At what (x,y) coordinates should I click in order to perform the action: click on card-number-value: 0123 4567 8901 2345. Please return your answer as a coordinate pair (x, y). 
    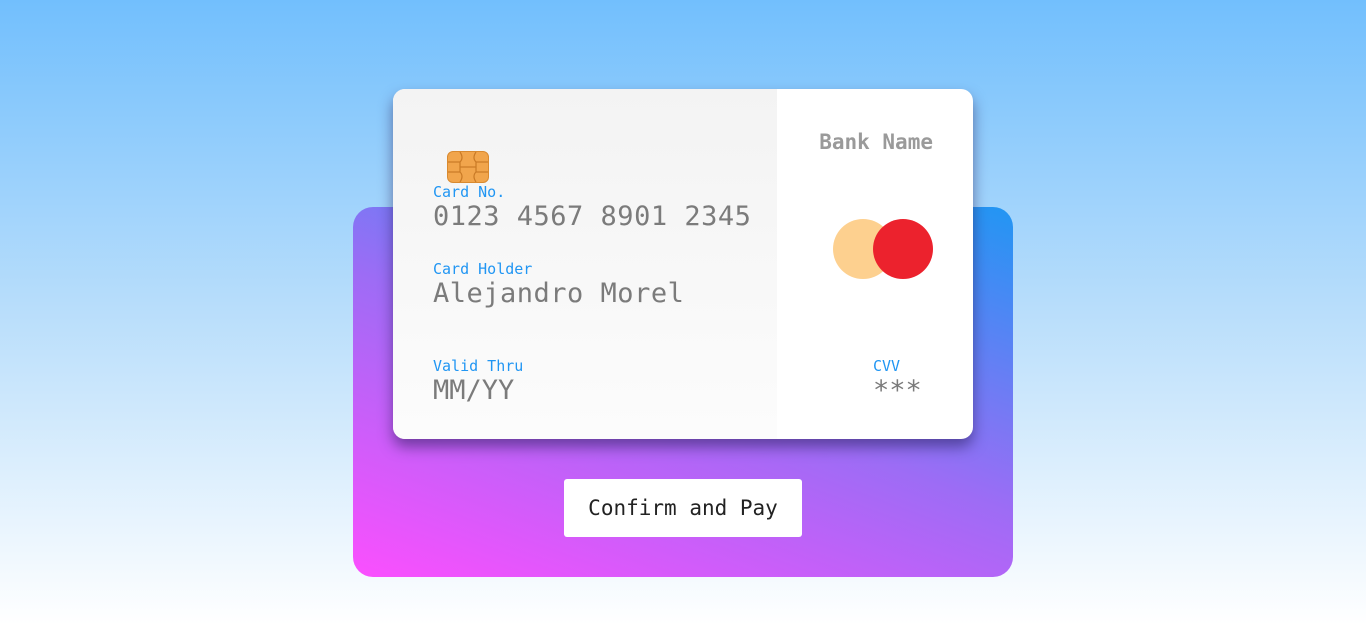
    Looking at the image, I should click on (592, 216).